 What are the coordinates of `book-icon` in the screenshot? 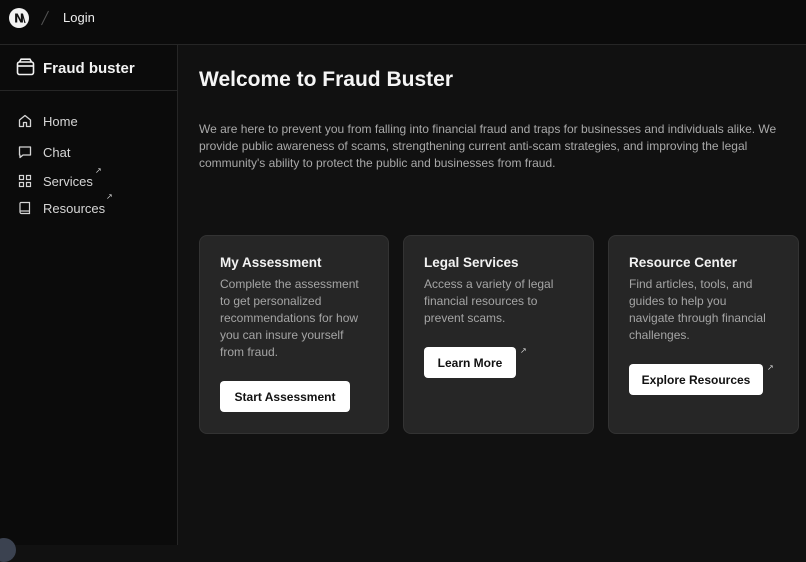 It's located at (25, 208).